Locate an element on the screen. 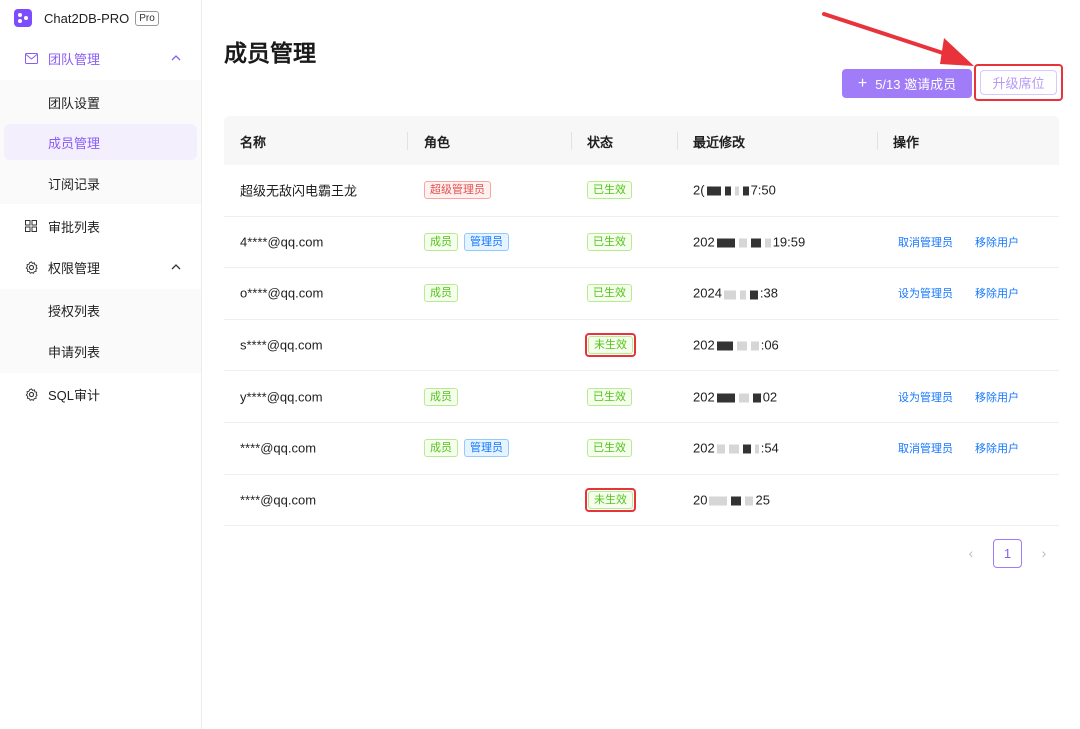  sidebar-item-grants: 授权列表 is located at coordinates (100, 310).